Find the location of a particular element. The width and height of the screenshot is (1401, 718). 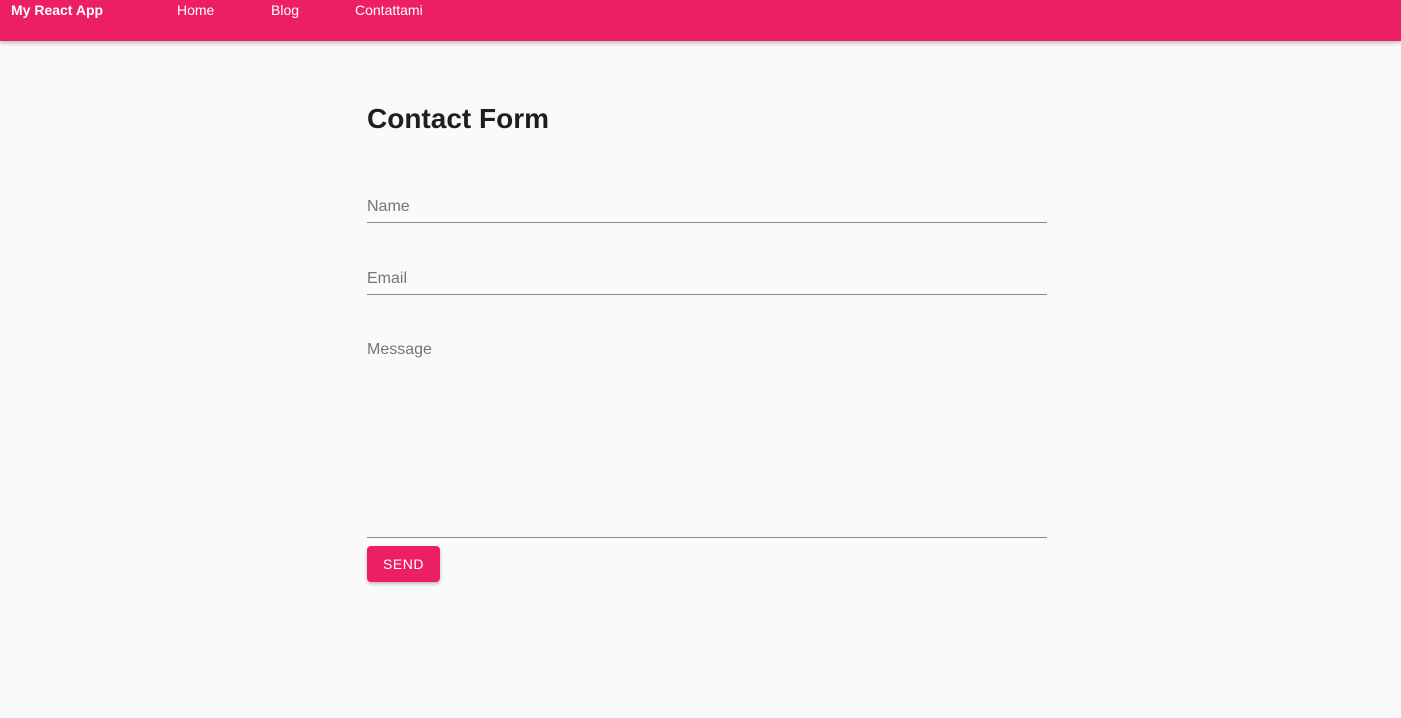

email-field is located at coordinates (707, 281).